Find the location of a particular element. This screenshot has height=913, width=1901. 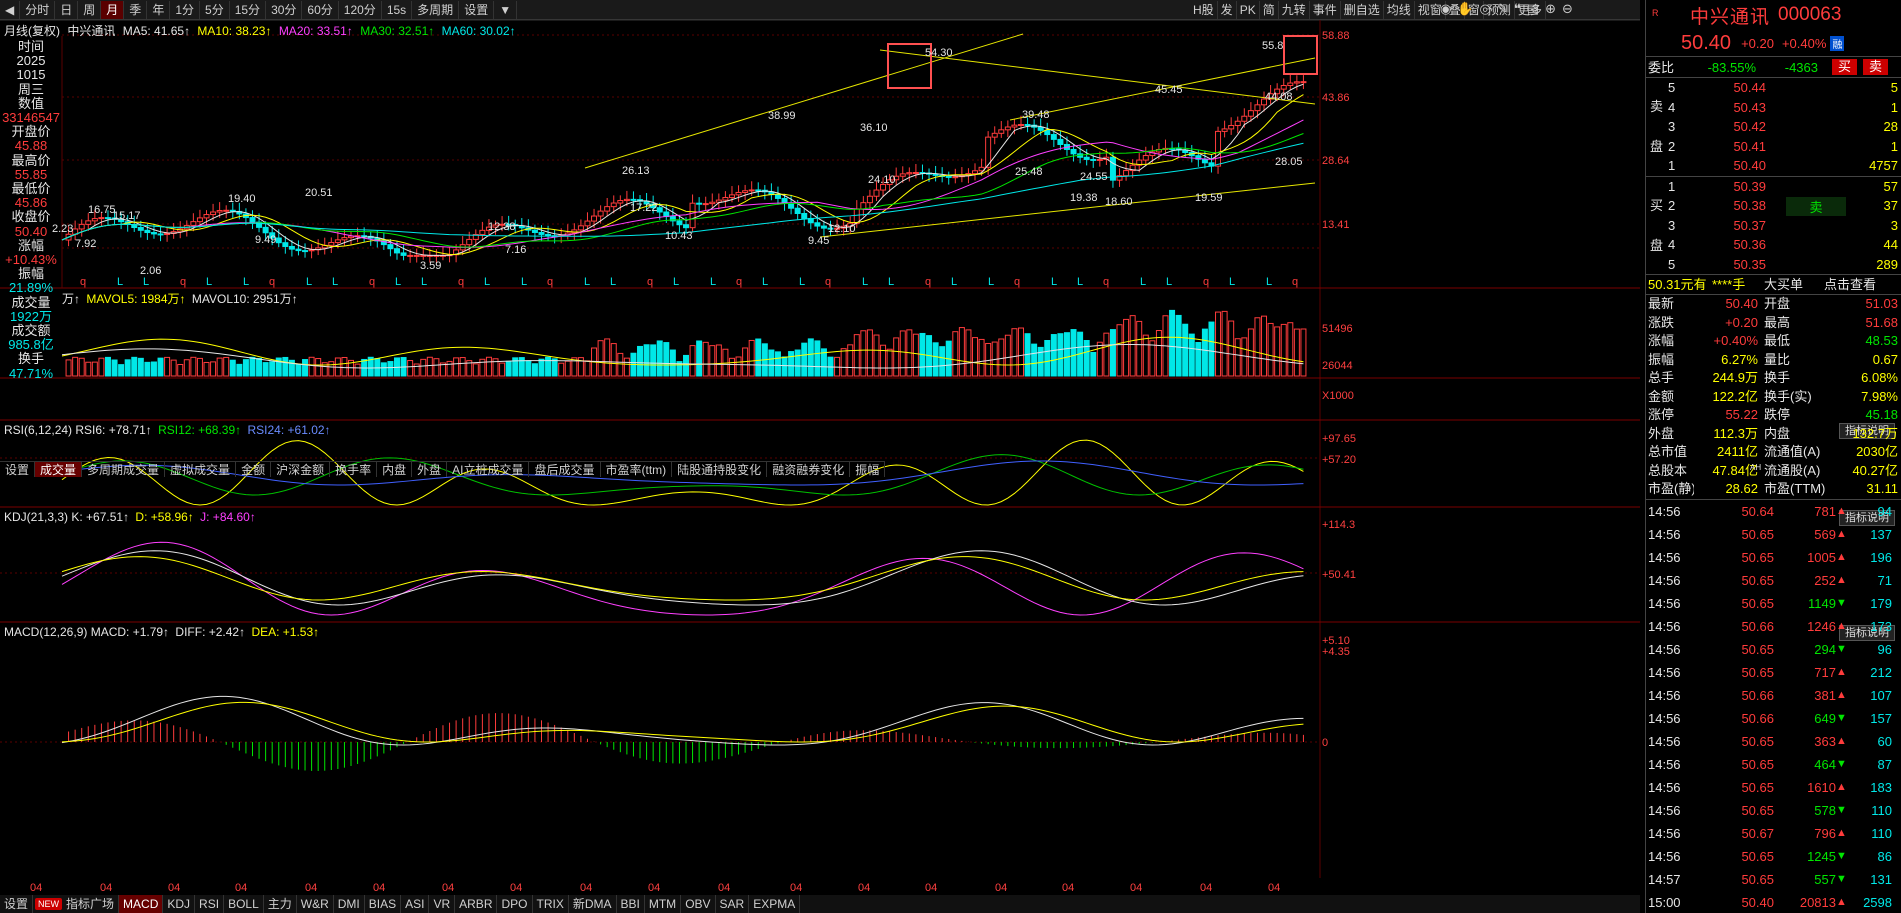

indicator-tab: TRIX is located at coordinates (551, 904).